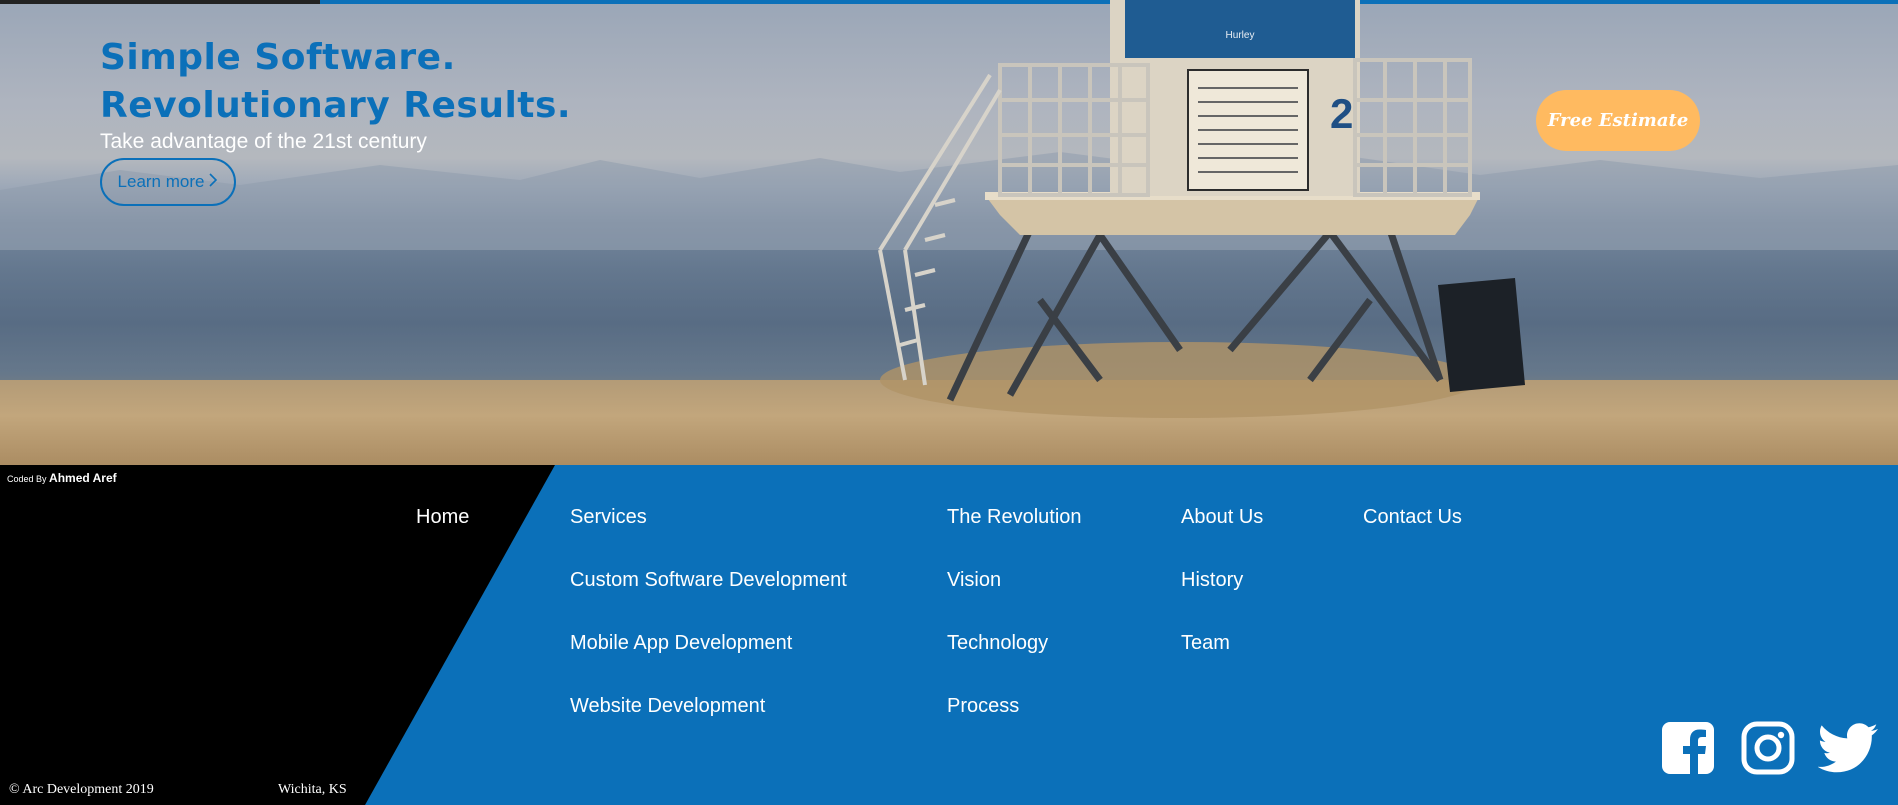  What do you see at coordinates (708, 725) in the screenshot?
I see `footer-link-websites: Website Development` at bounding box center [708, 725].